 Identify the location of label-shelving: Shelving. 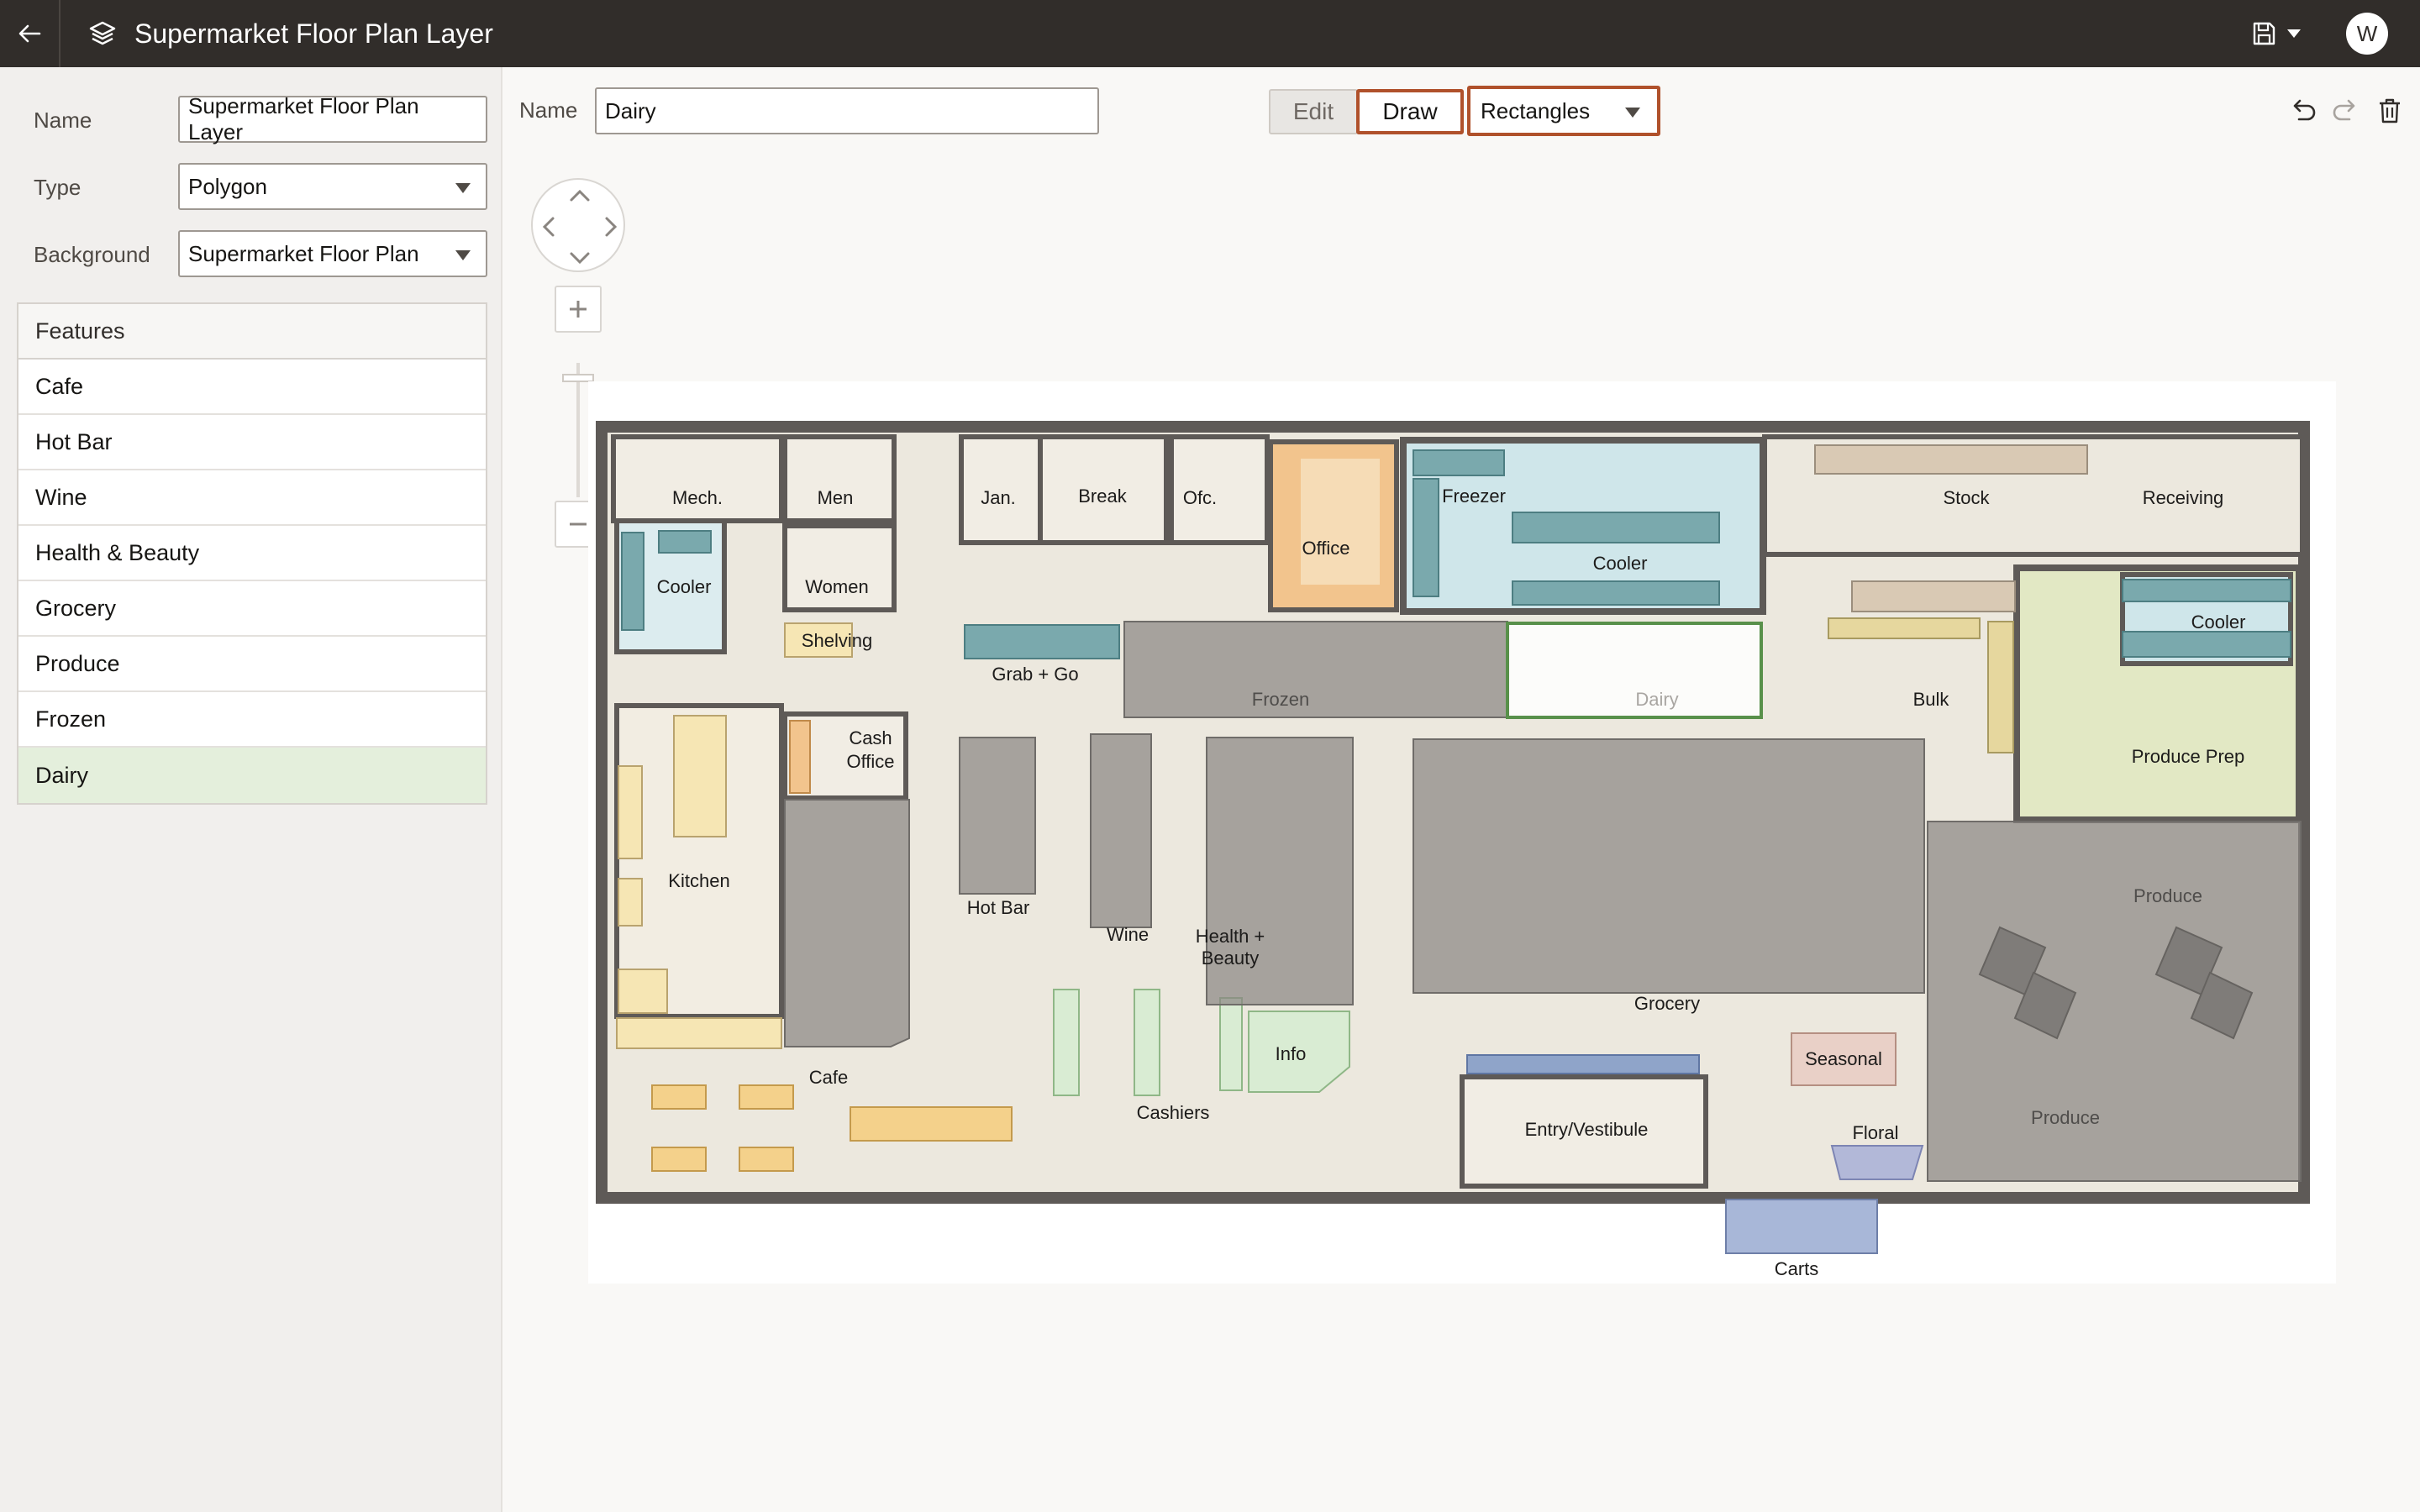
(837, 640).